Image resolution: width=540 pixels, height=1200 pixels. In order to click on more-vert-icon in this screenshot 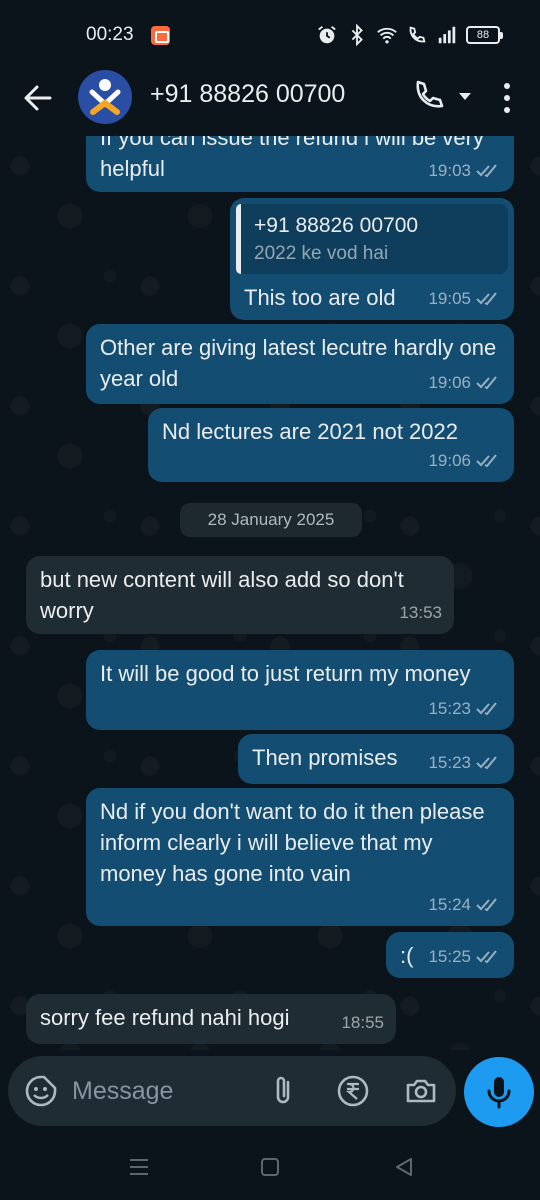, I will do `click(507, 98)`.